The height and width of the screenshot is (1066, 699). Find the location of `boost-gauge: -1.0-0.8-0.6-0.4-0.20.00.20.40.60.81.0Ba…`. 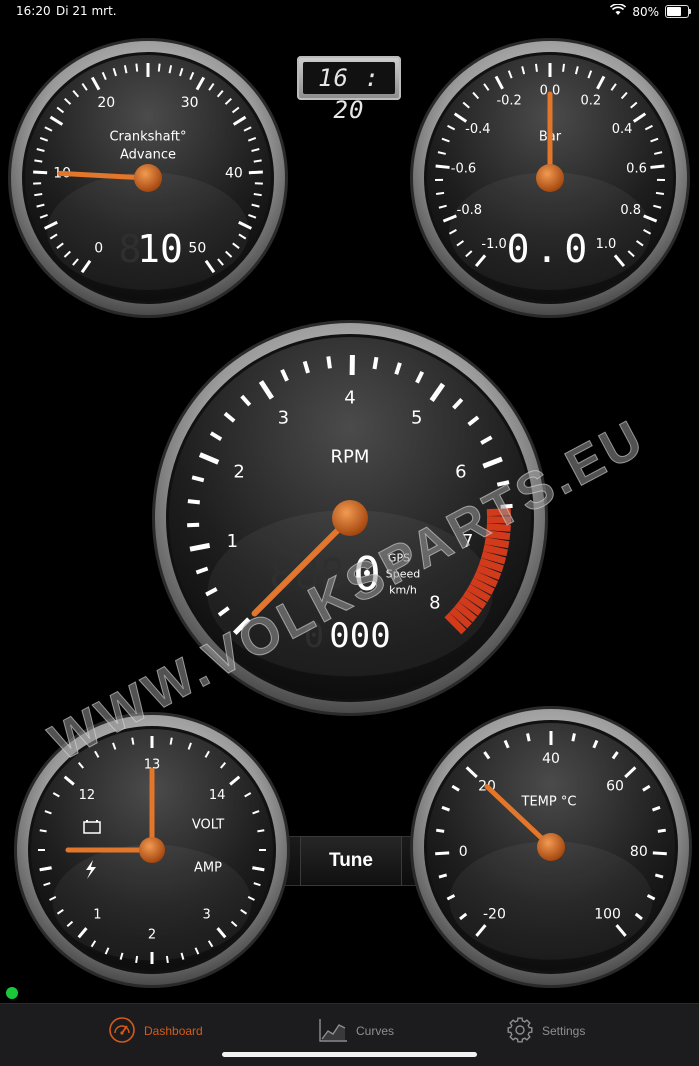

boost-gauge: -1.0-0.8-0.6-0.4-0.20.00.20.40.60.81.0Ba… is located at coordinates (550, 178).